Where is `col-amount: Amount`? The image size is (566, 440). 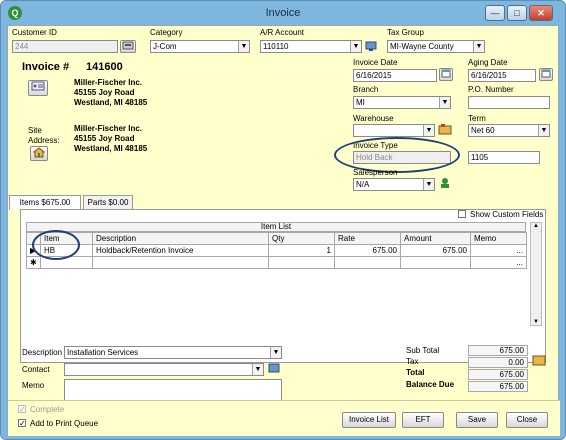
col-amount: Amount is located at coordinates (435, 238).